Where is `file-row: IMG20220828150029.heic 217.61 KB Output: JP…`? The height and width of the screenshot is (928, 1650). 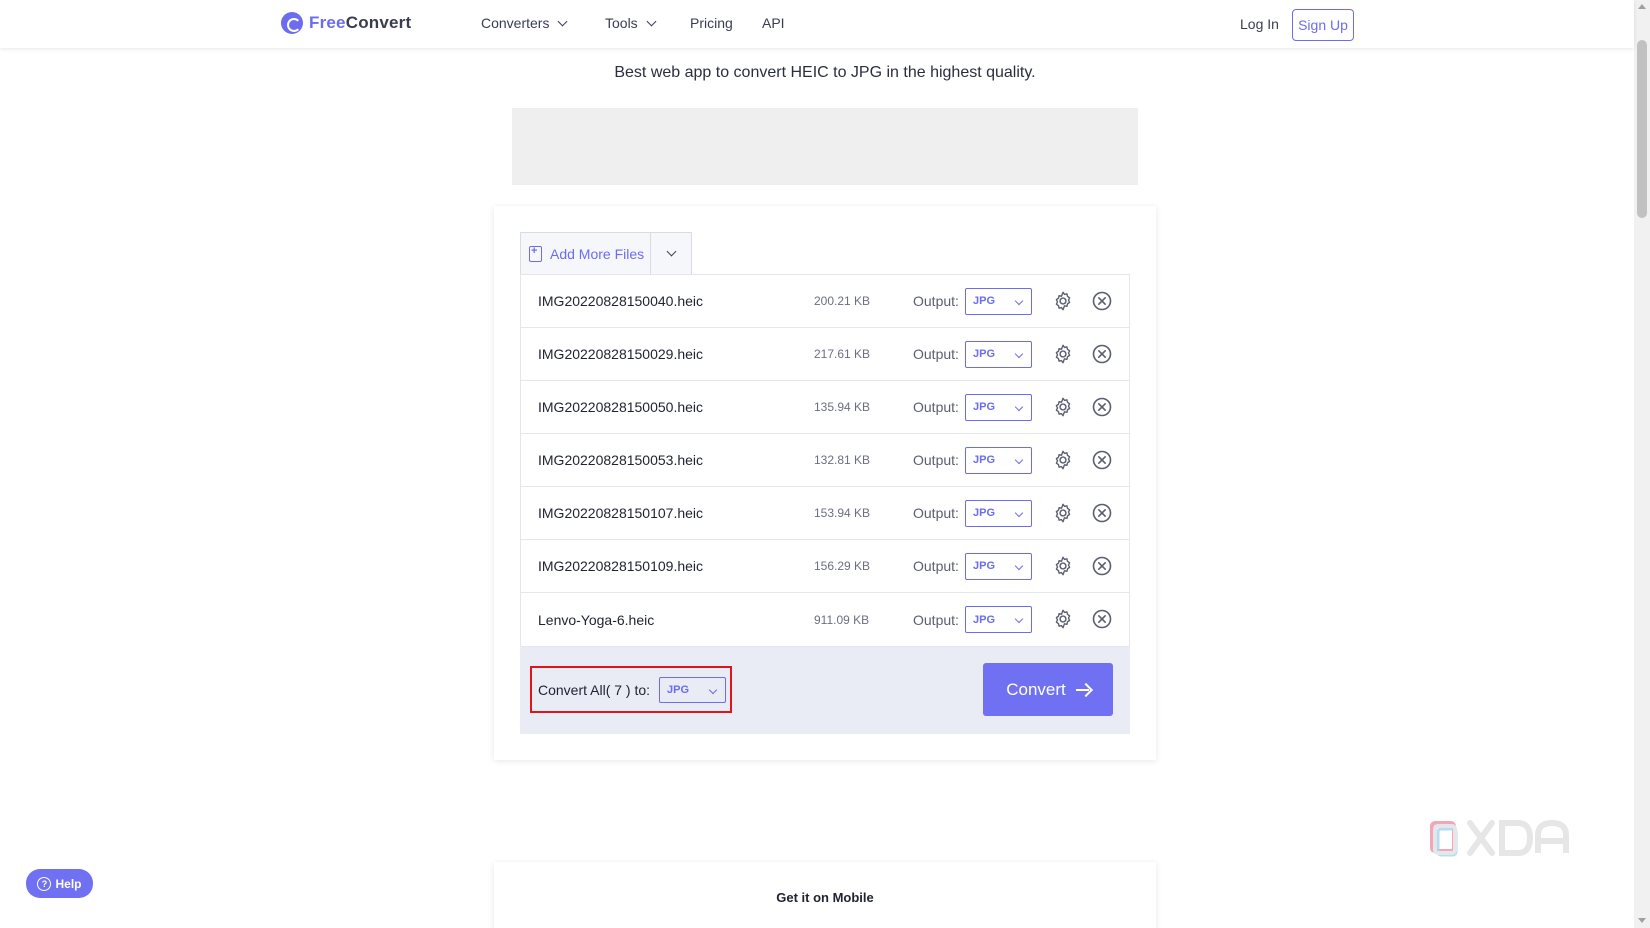 file-row: IMG20220828150029.heic 217.61 KB Output: JP… is located at coordinates (825, 354).